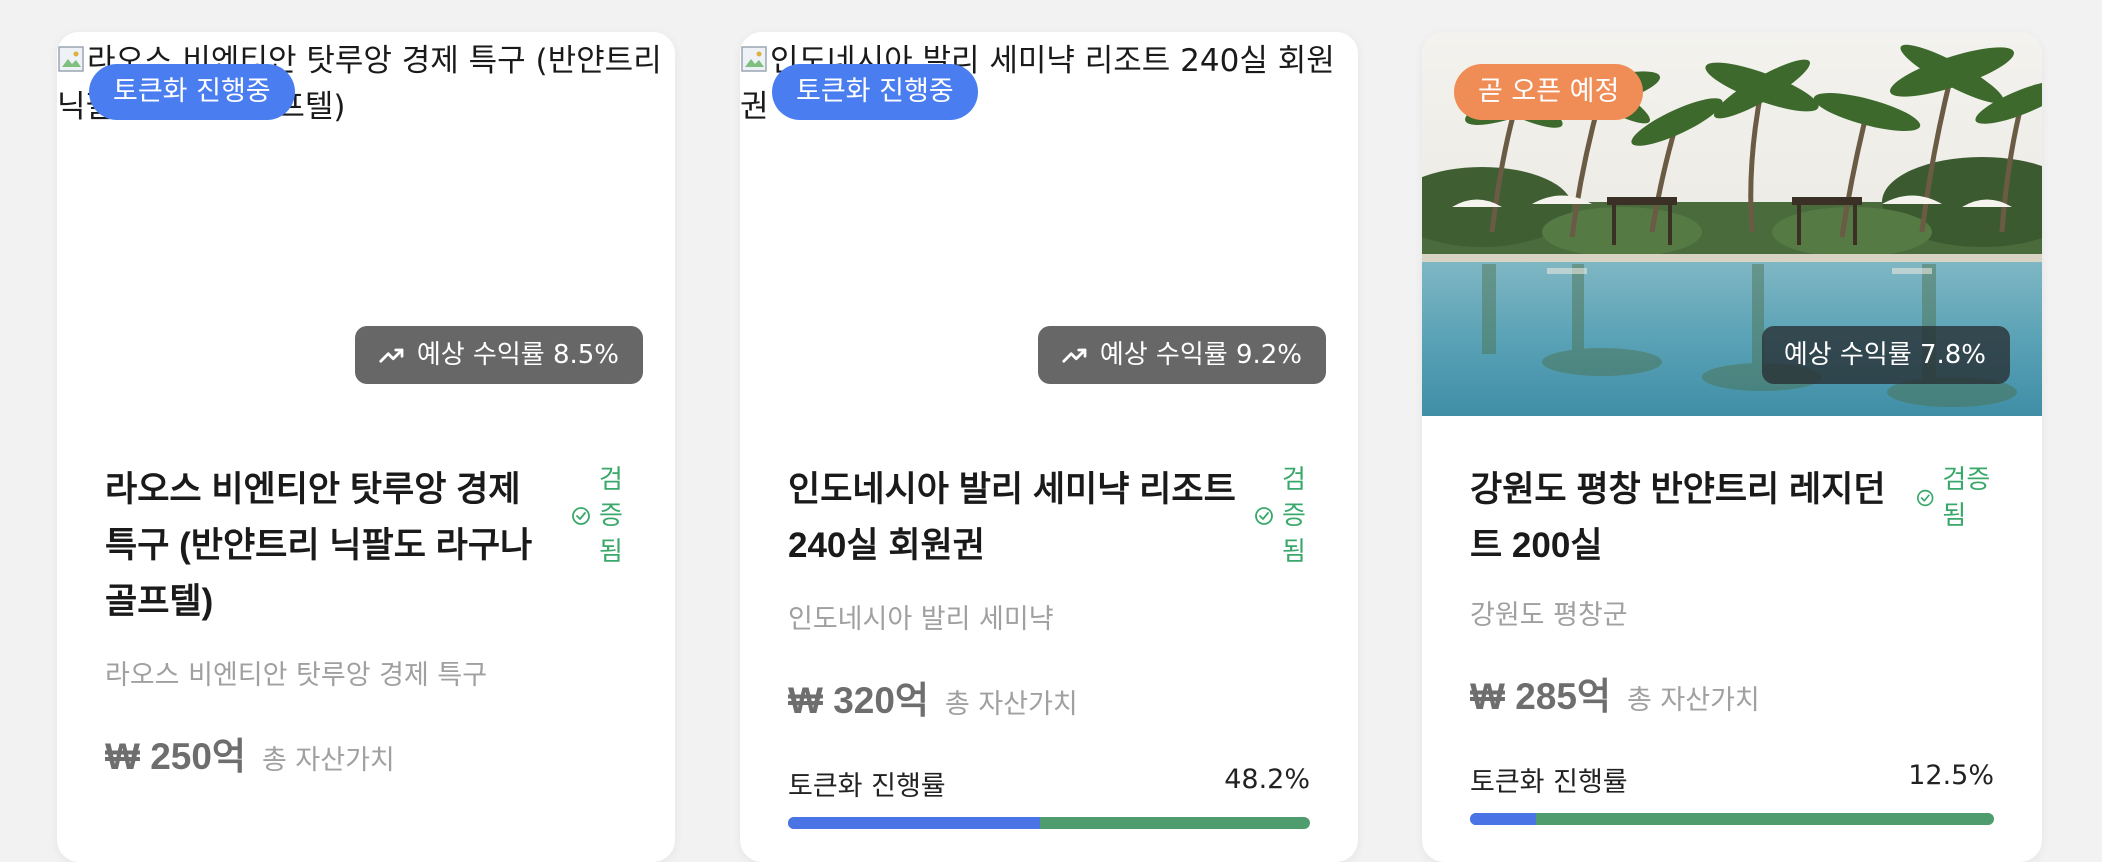 This screenshot has height=862, width=2102. I want to click on yield-text: 예상 수익률 9.2%, so click(1200, 355).